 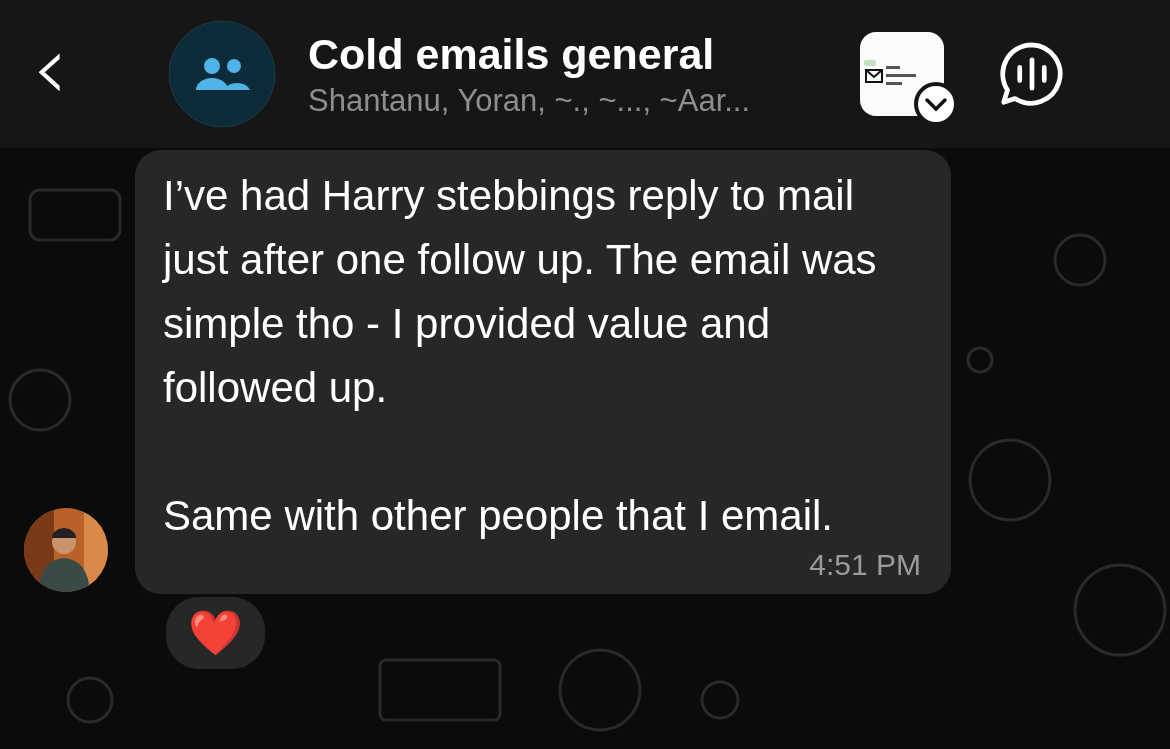 I want to click on group-avatar-icon, so click(x=222, y=74).